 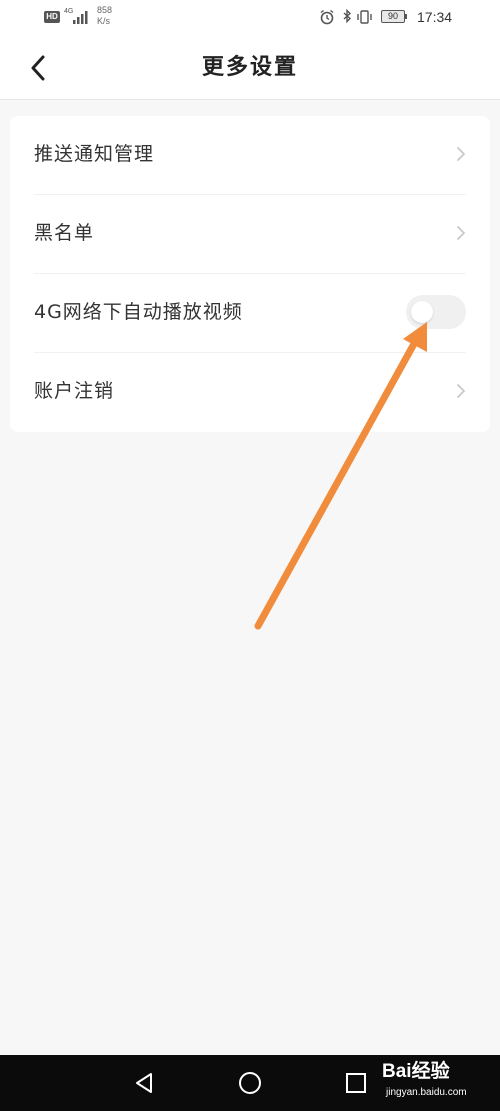 What do you see at coordinates (80, 17) in the screenshot?
I see `signal-icon` at bounding box center [80, 17].